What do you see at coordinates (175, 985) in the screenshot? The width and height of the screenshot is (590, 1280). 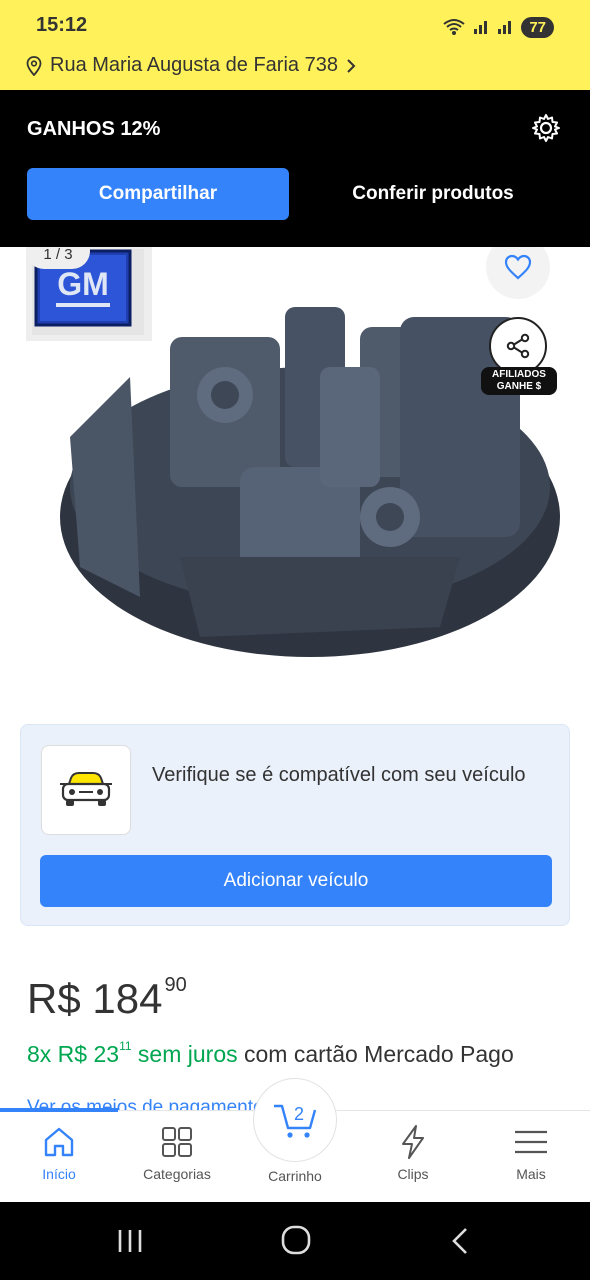 I see `price-cents: 90` at bounding box center [175, 985].